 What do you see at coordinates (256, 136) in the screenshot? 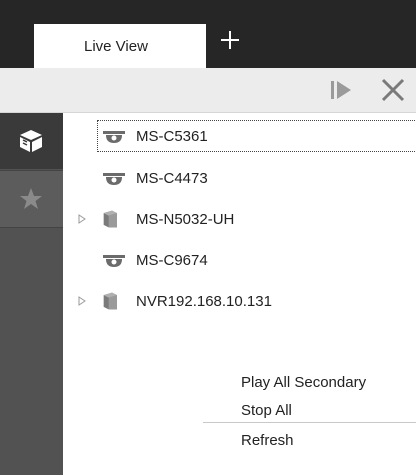
I see `tree-item: MS-C5361` at bounding box center [256, 136].